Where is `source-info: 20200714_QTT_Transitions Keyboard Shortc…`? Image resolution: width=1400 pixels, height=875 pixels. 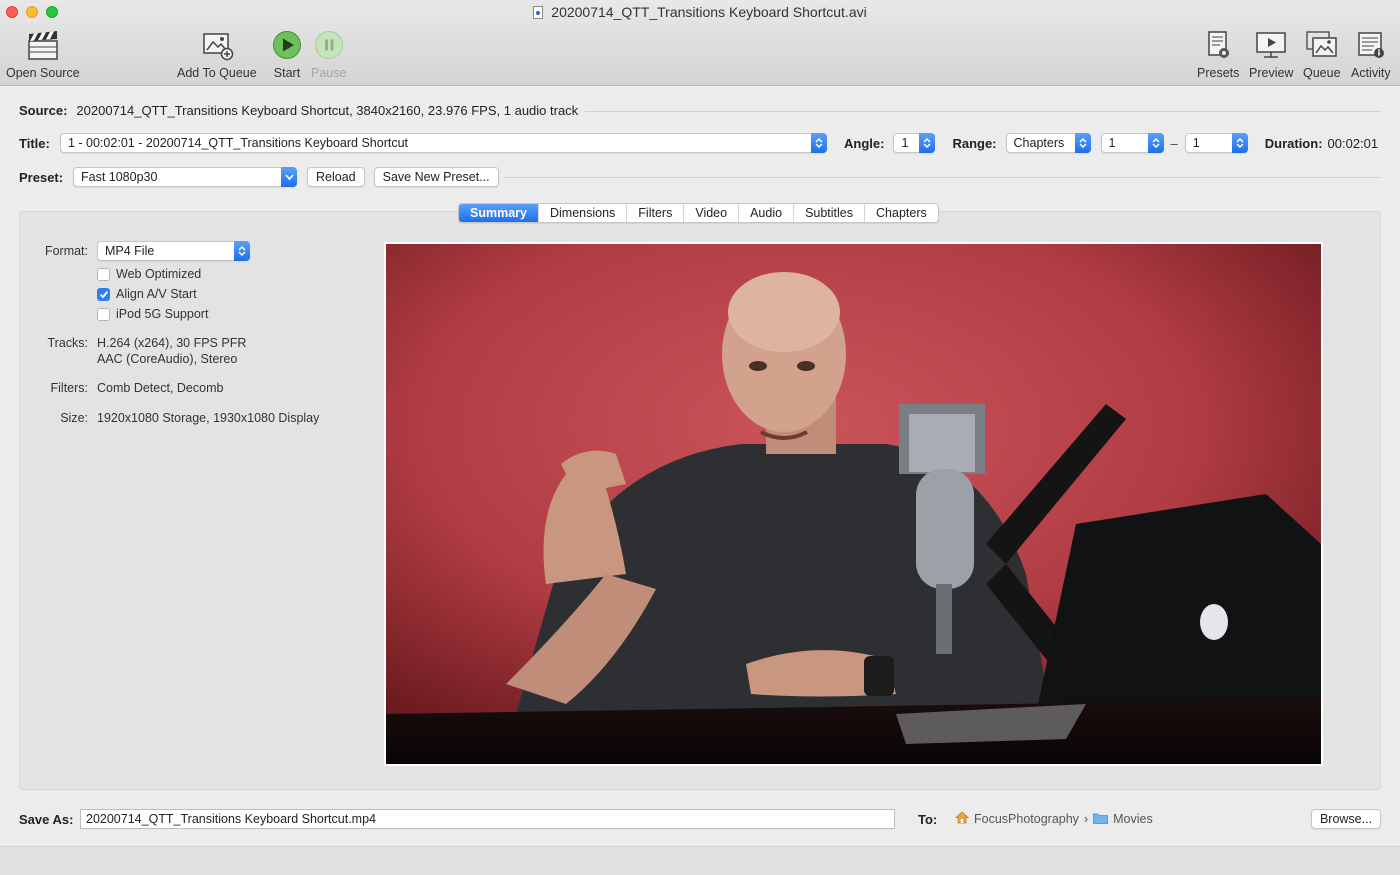 source-info: 20200714_QTT_Transitions Keyboard Shortc… is located at coordinates (327, 110).